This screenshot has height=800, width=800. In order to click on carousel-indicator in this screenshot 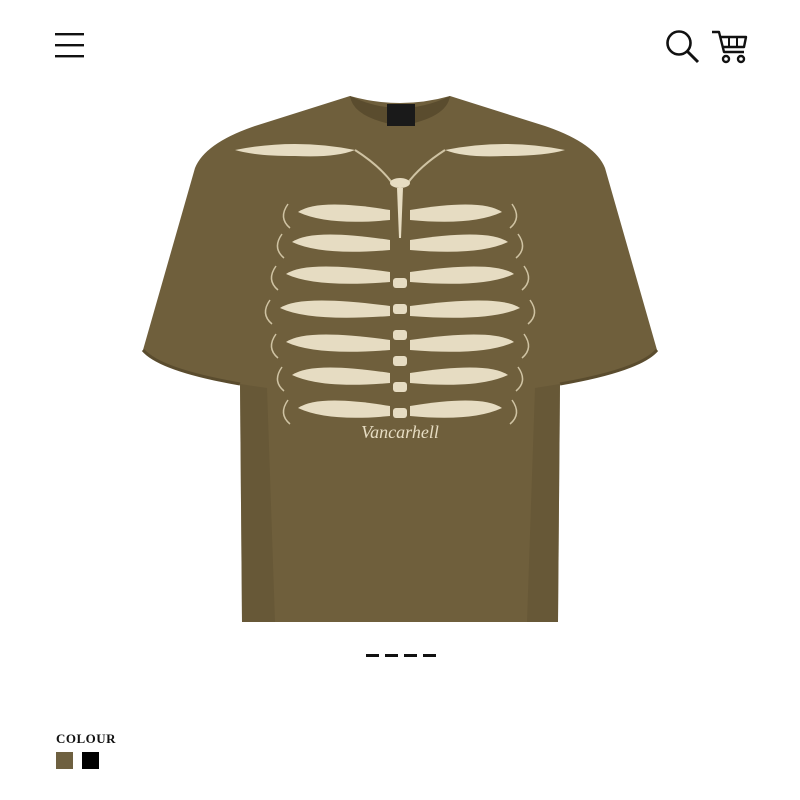, I will do `click(402, 658)`.